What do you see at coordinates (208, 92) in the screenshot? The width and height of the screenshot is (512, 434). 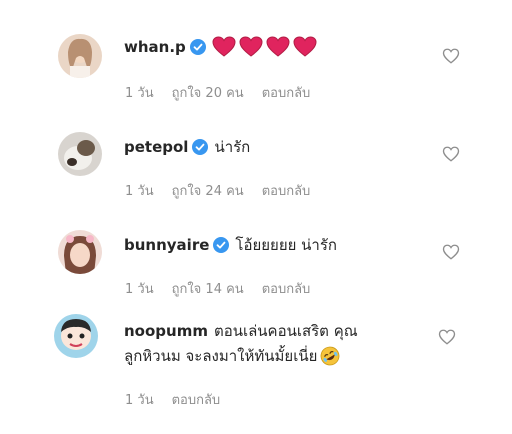 I see `like-count: ถูกใจ 20 คน` at bounding box center [208, 92].